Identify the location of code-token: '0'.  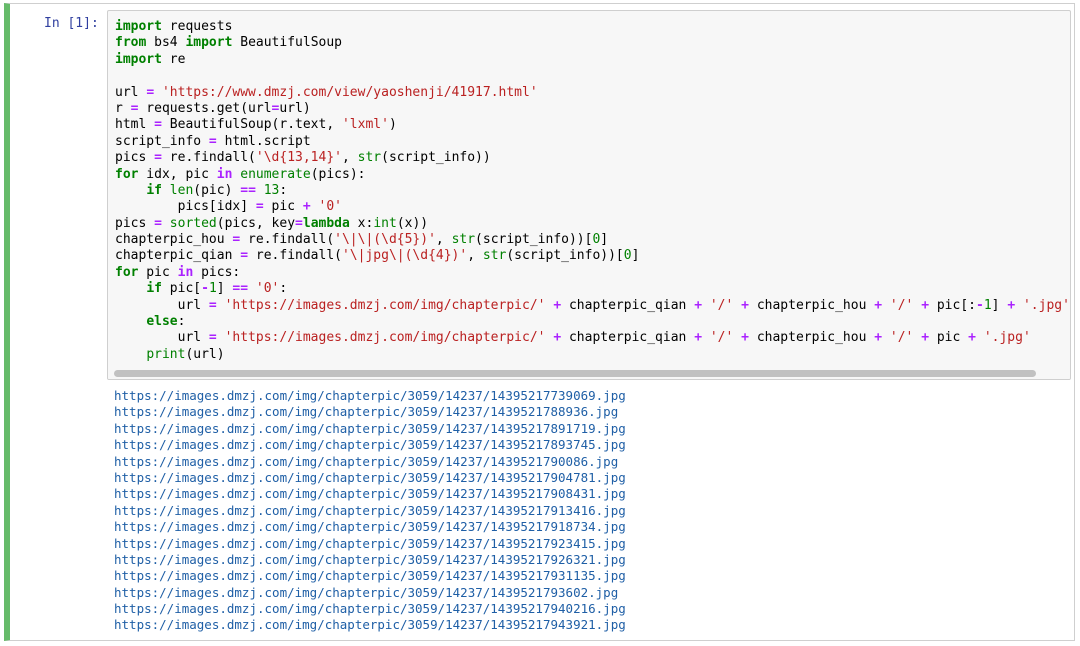
(330, 207).